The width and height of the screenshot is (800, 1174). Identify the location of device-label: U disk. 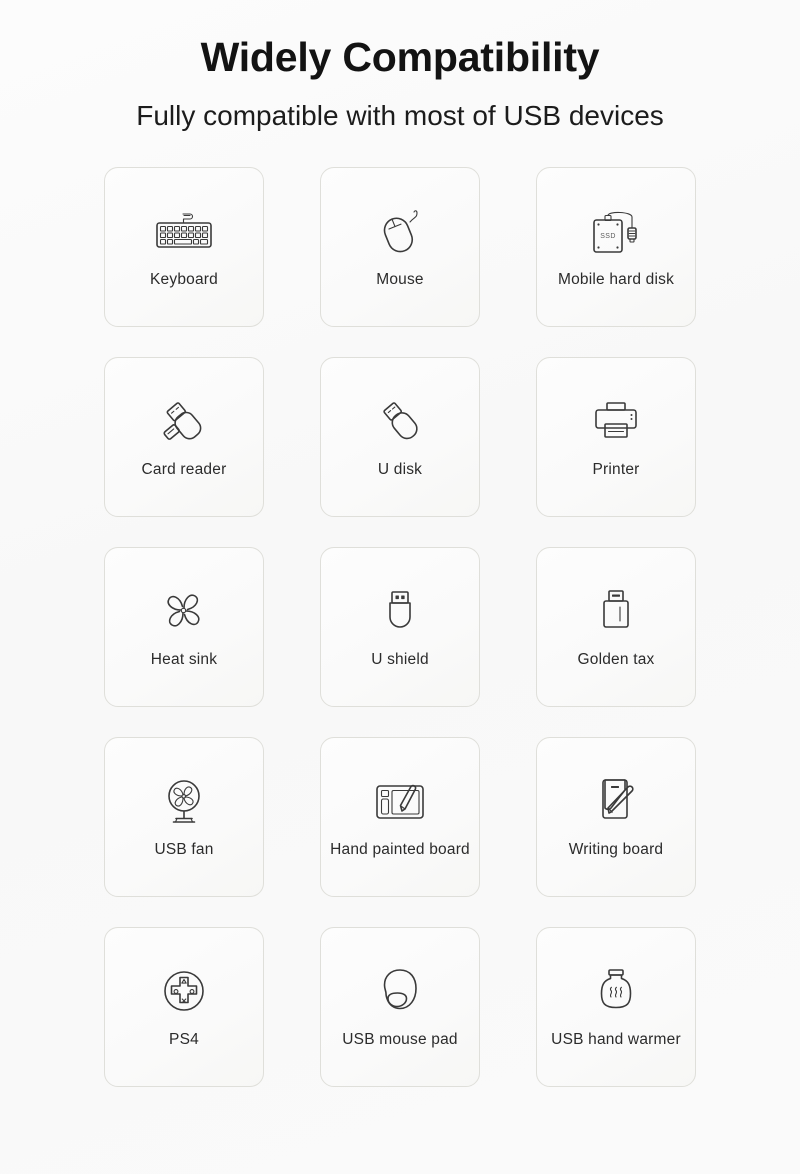
(400, 470).